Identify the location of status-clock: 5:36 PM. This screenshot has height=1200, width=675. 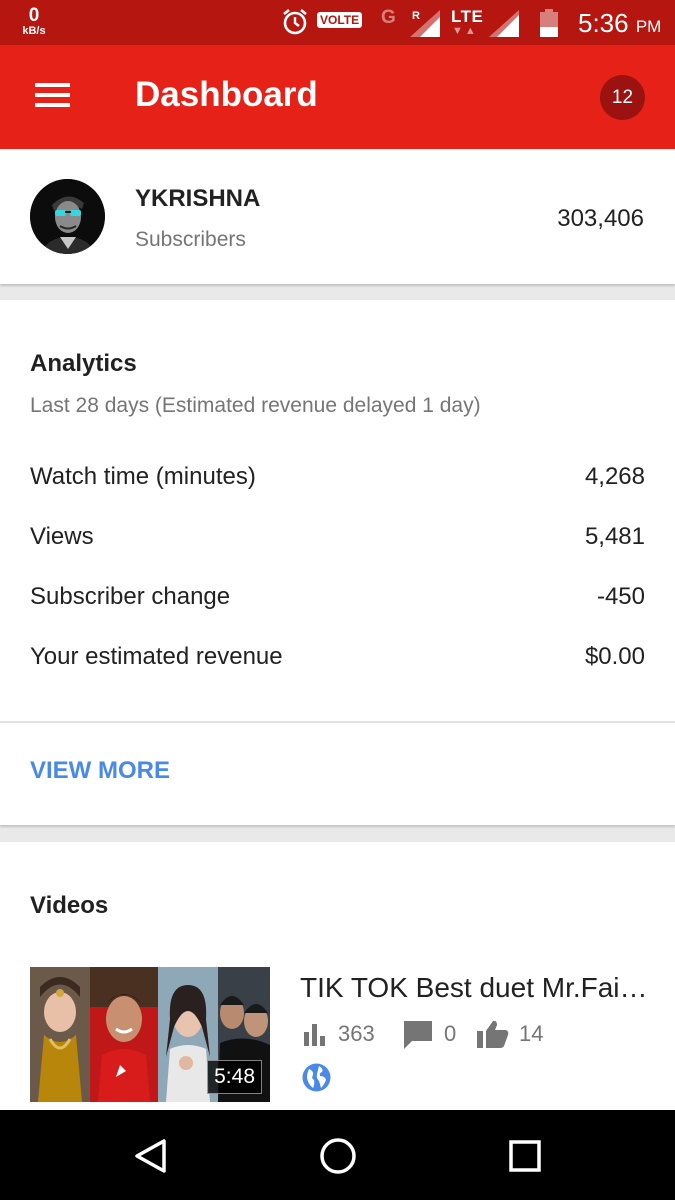
(619, 23).